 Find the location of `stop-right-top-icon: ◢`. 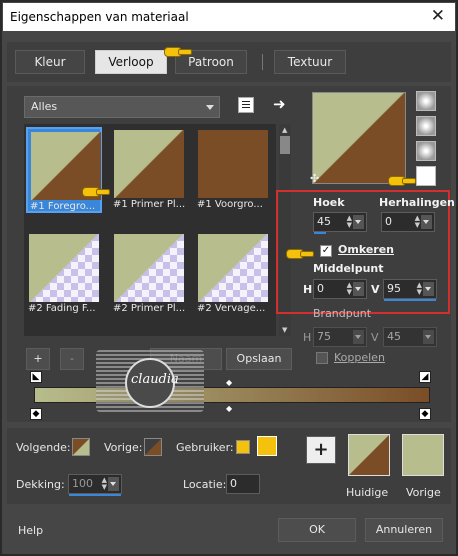

stop-right-top-icon: ◢ is located at coordinates (425, 377).